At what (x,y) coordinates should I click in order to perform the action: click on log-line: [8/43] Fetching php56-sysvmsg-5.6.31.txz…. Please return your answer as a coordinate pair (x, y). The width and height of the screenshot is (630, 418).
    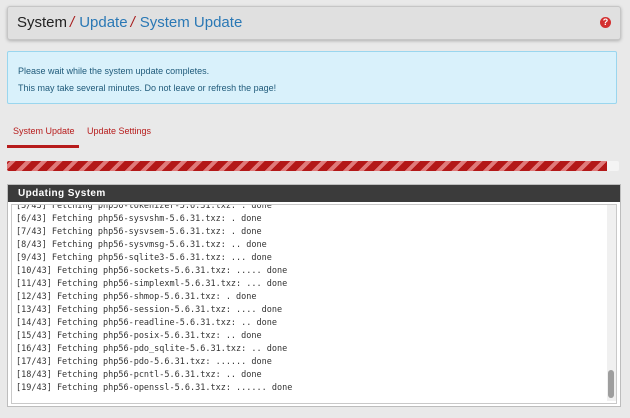
    Looking at the image, I should click on (141, 245).